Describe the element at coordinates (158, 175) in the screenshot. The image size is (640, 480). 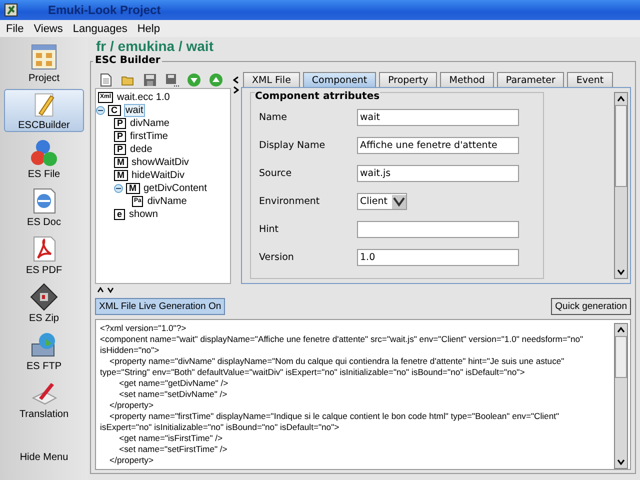
I see `tree-item: hideWaitDiv` at that location.